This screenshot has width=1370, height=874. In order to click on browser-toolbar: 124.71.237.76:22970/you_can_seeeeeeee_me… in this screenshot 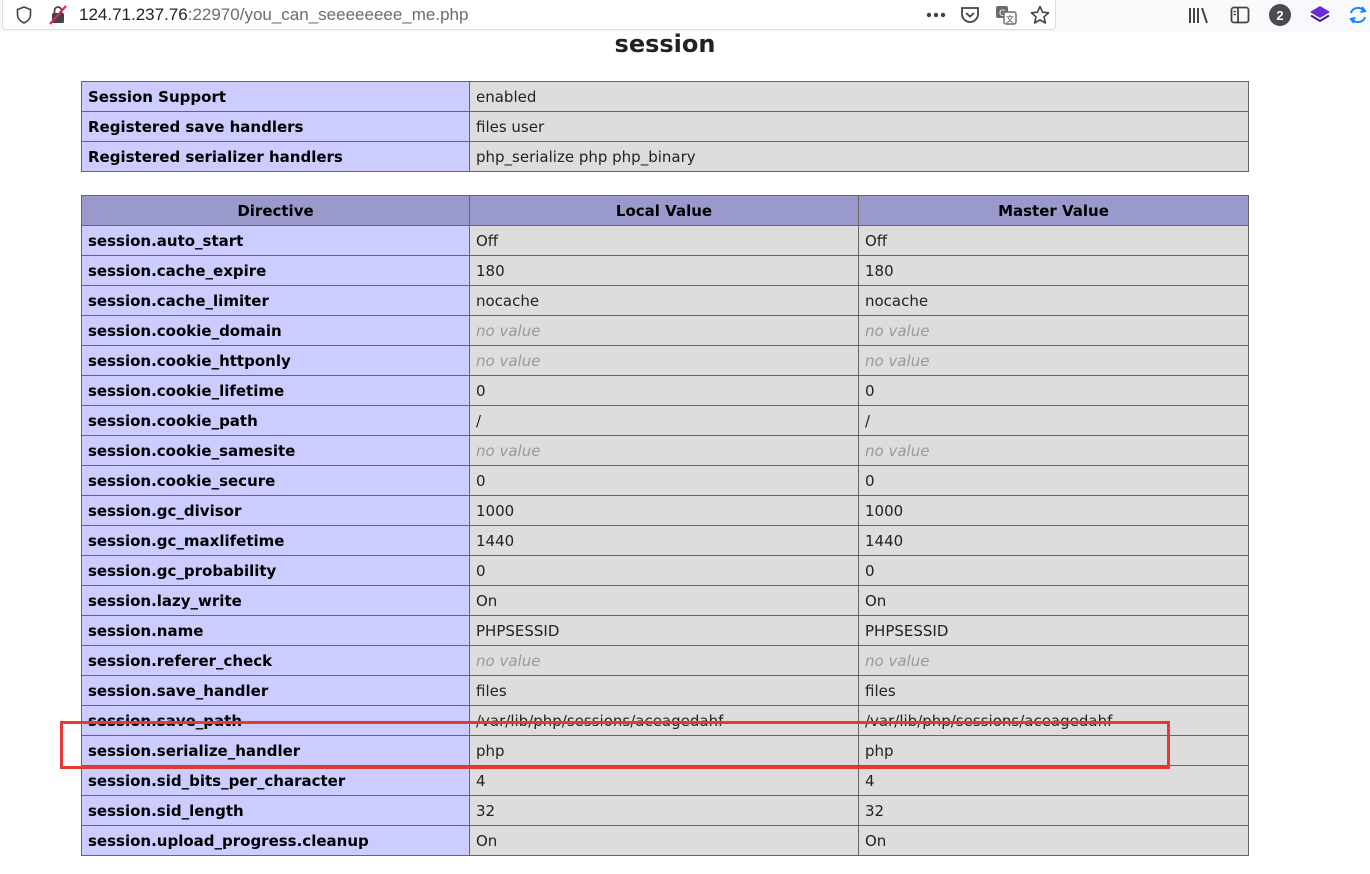, I will do `click(685, 16)`.